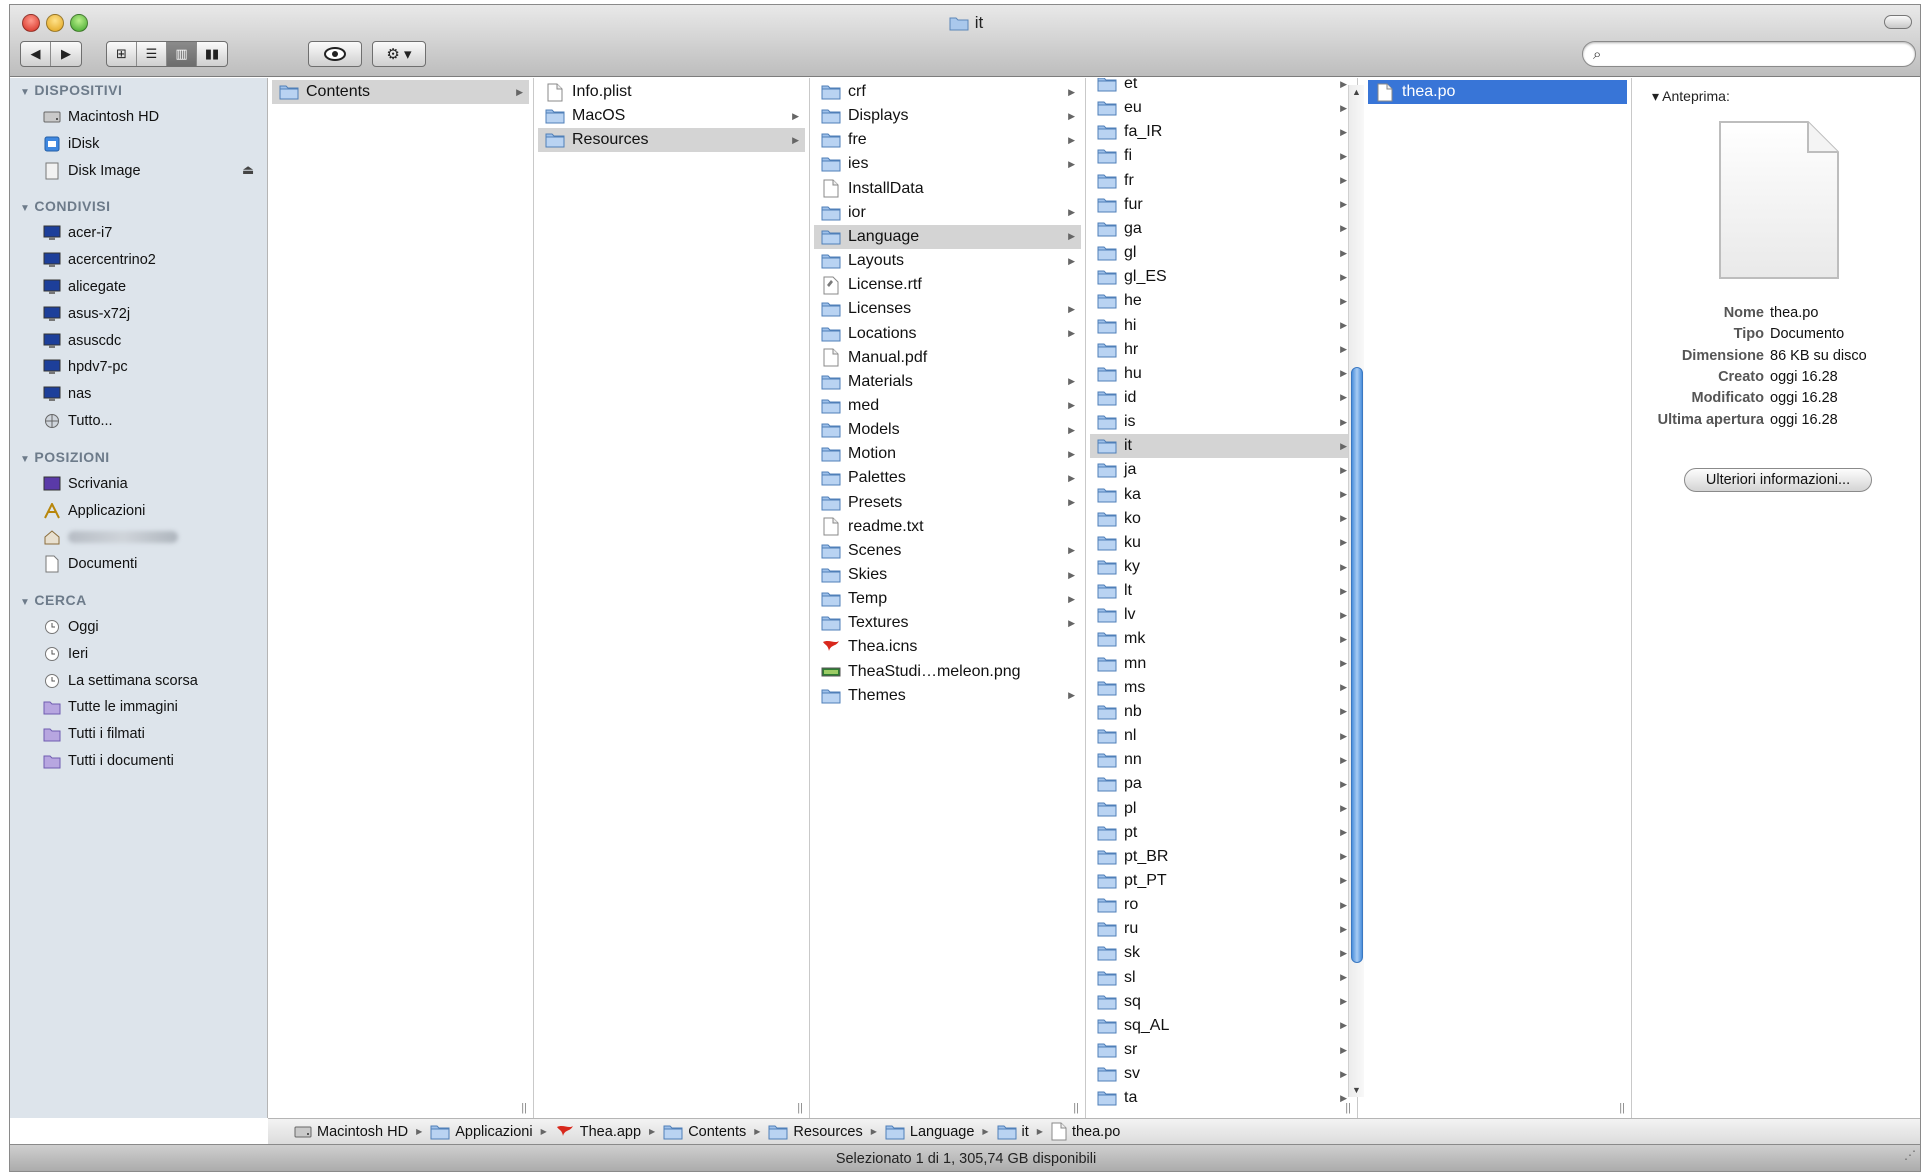 This screenshot has width=1930, height=1174. I want to click on folder-item: fa_IR ▶, so click(1221, 132).